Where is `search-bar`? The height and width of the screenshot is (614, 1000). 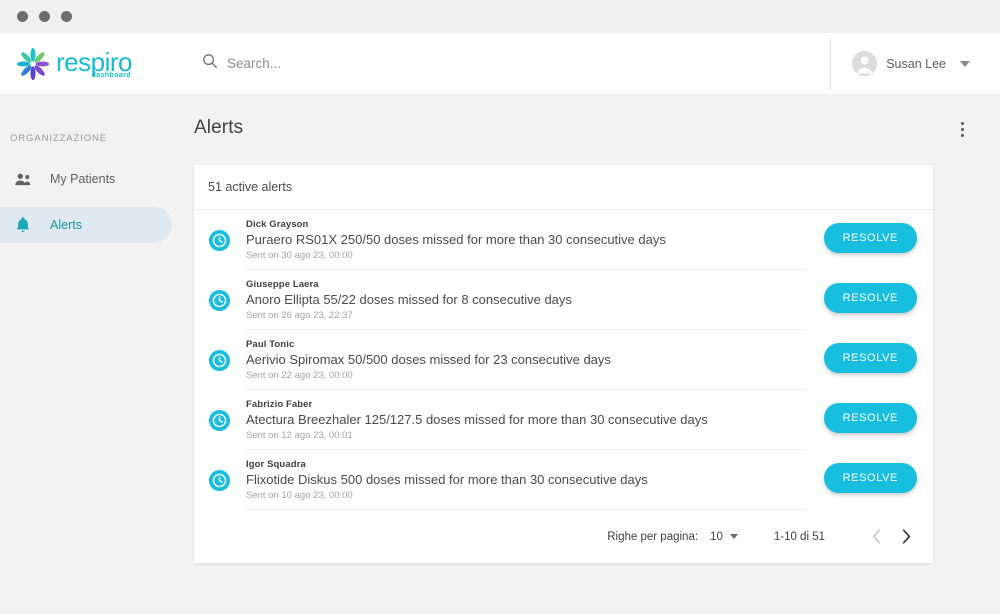 search-bar is located at coordinates (516, 63).